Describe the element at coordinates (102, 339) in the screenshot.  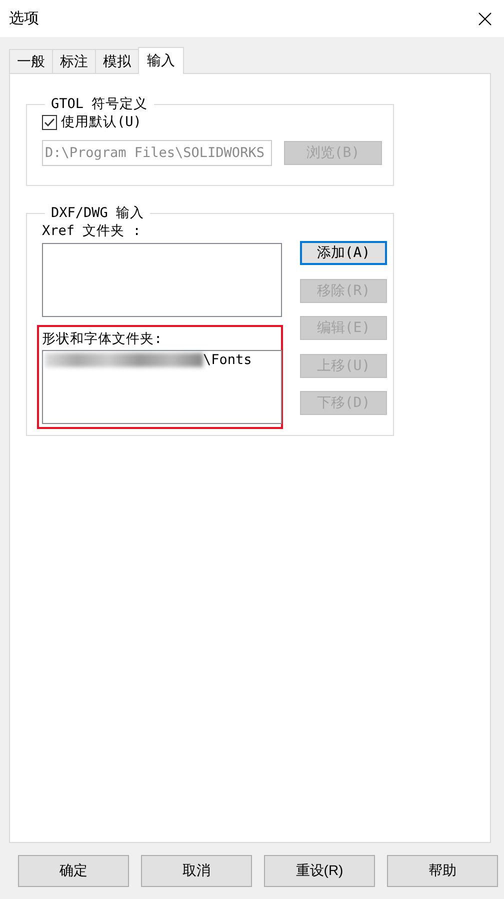
I see `folder-label: 形状和字体文件夹:` at that location.